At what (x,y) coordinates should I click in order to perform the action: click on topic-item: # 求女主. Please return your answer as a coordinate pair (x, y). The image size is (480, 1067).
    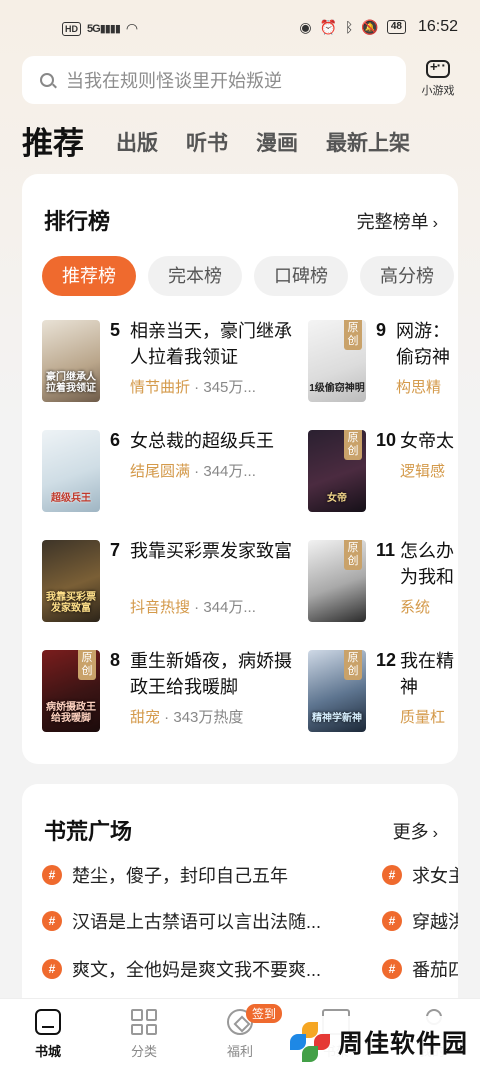
    Looking at the image, I should click on (420, 875).